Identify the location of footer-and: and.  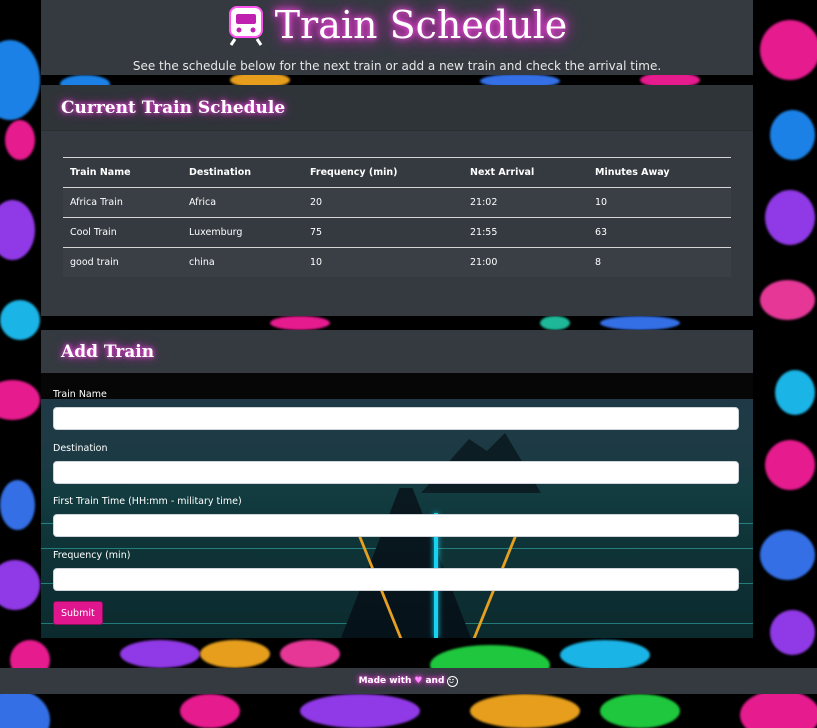
(435, 681).